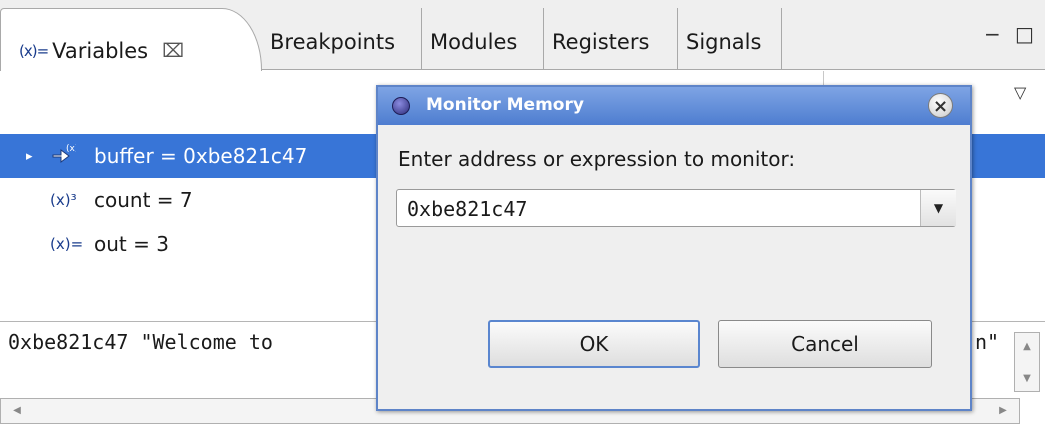 The image size is (1045, 425). What do you see at coordinates (140, 342) in the screenshot?
I see `detail-value-text: 0xbe821c47 "Welcome to` at bounding box center [140, 342].